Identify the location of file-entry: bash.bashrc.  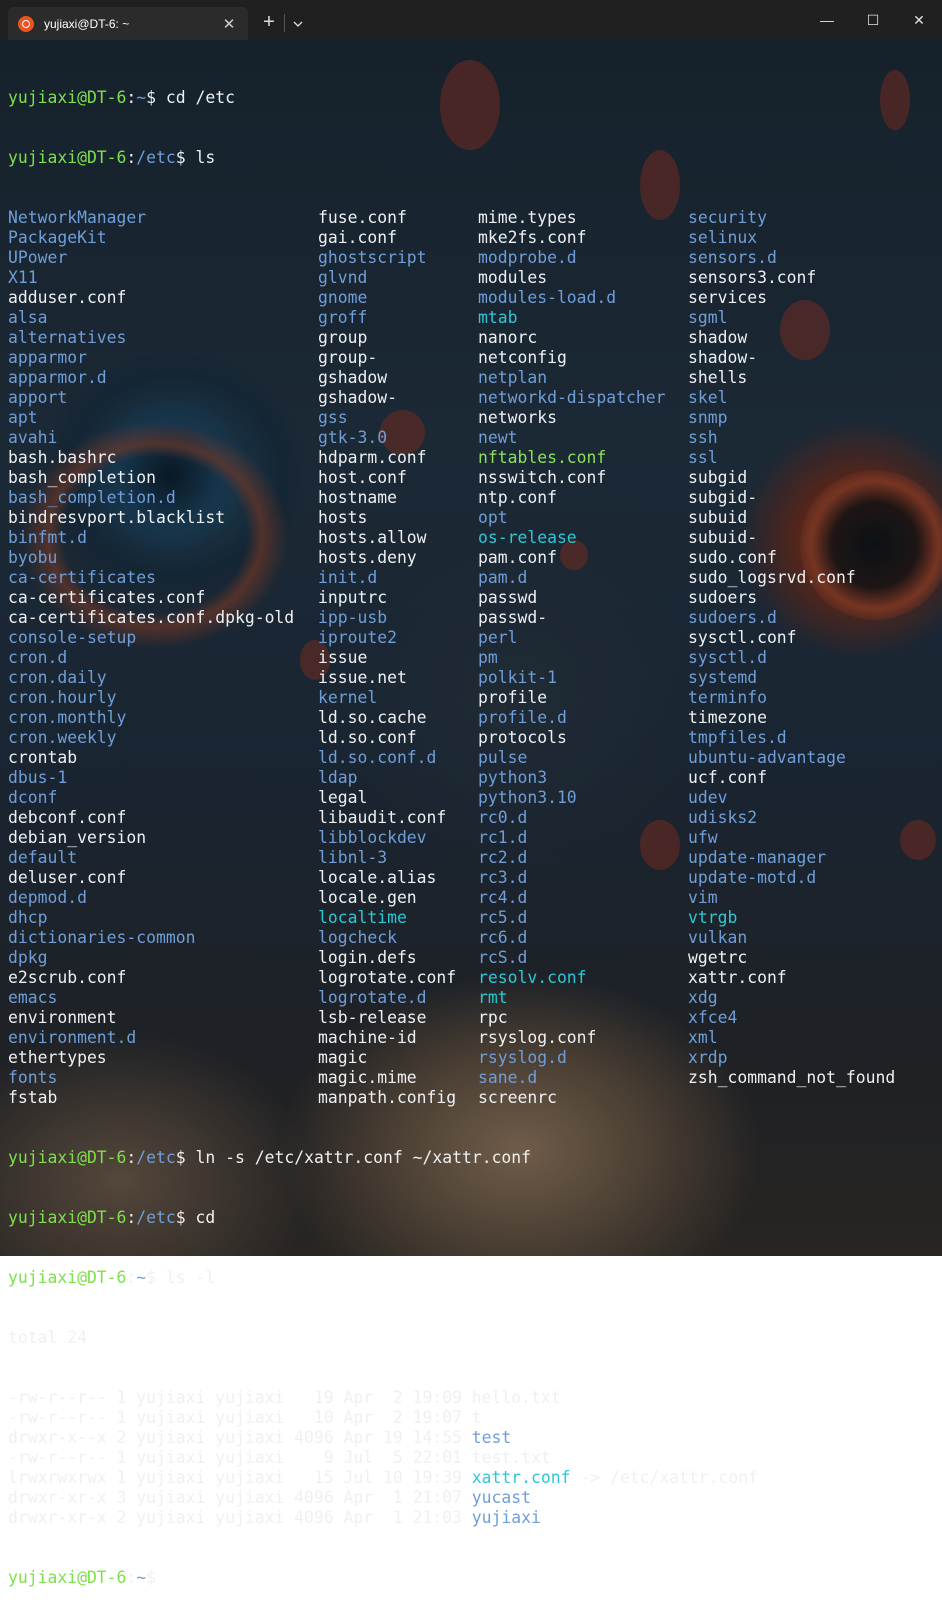
(62, 457).